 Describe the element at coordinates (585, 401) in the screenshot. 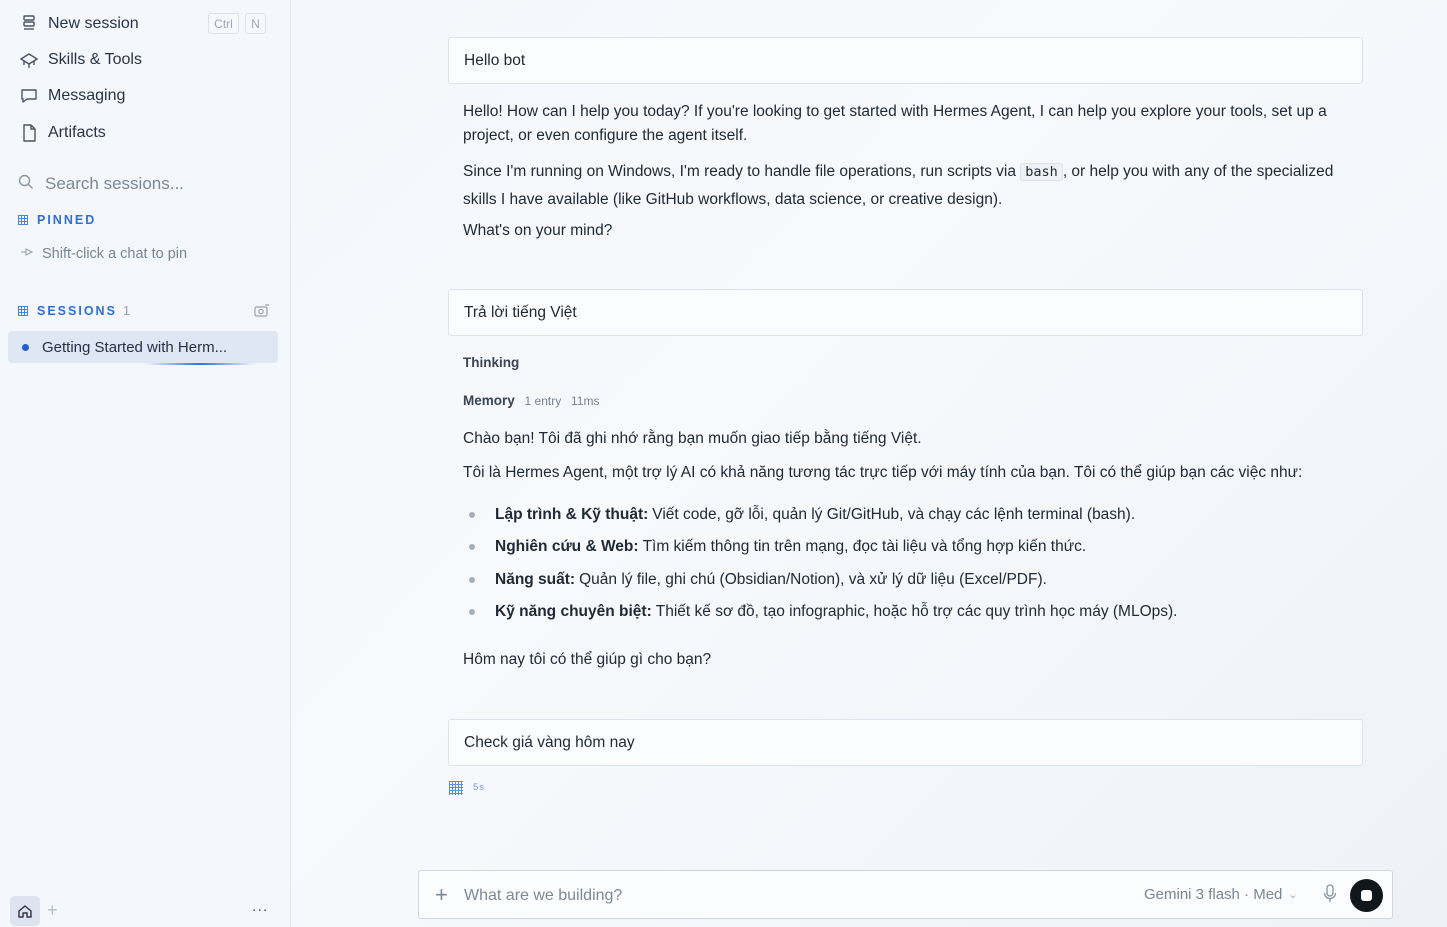

I see `memory-time: 11ms` at that location.